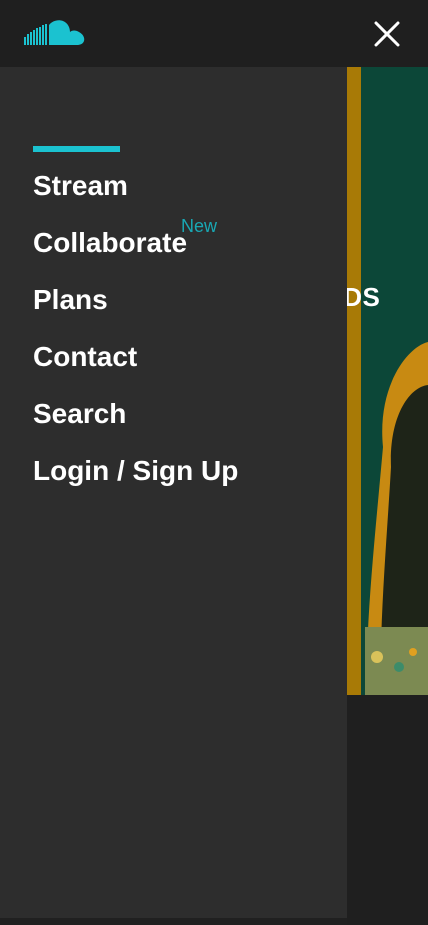 This screenshot has width=428, height=925. What do you see at coordinates (70, 299) in the screenshot?
I see `nav-item-label: Plans` at bounding box center [70, 299].